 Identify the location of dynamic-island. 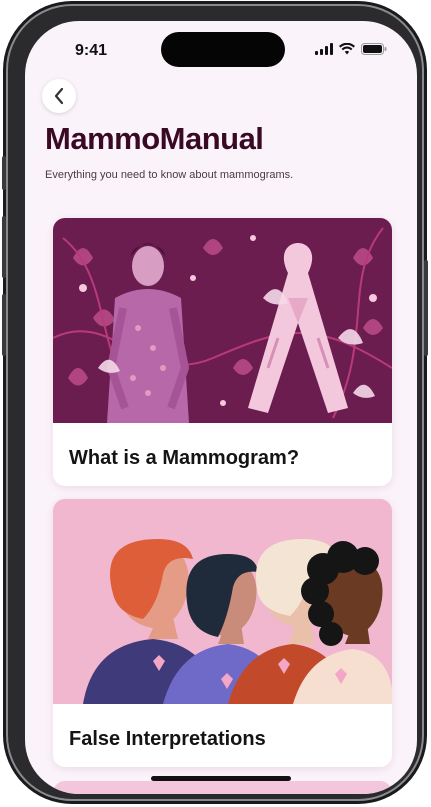
(223, 49).